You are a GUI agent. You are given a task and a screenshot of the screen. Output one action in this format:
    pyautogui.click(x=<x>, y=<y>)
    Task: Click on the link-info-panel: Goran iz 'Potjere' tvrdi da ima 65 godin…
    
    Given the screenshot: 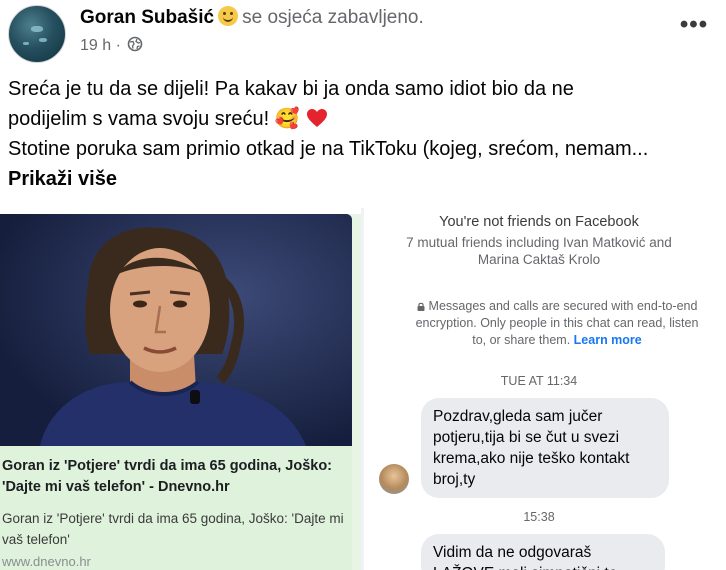 What is the action you would take?
    pyautogui.click(x=176, y=508)
    